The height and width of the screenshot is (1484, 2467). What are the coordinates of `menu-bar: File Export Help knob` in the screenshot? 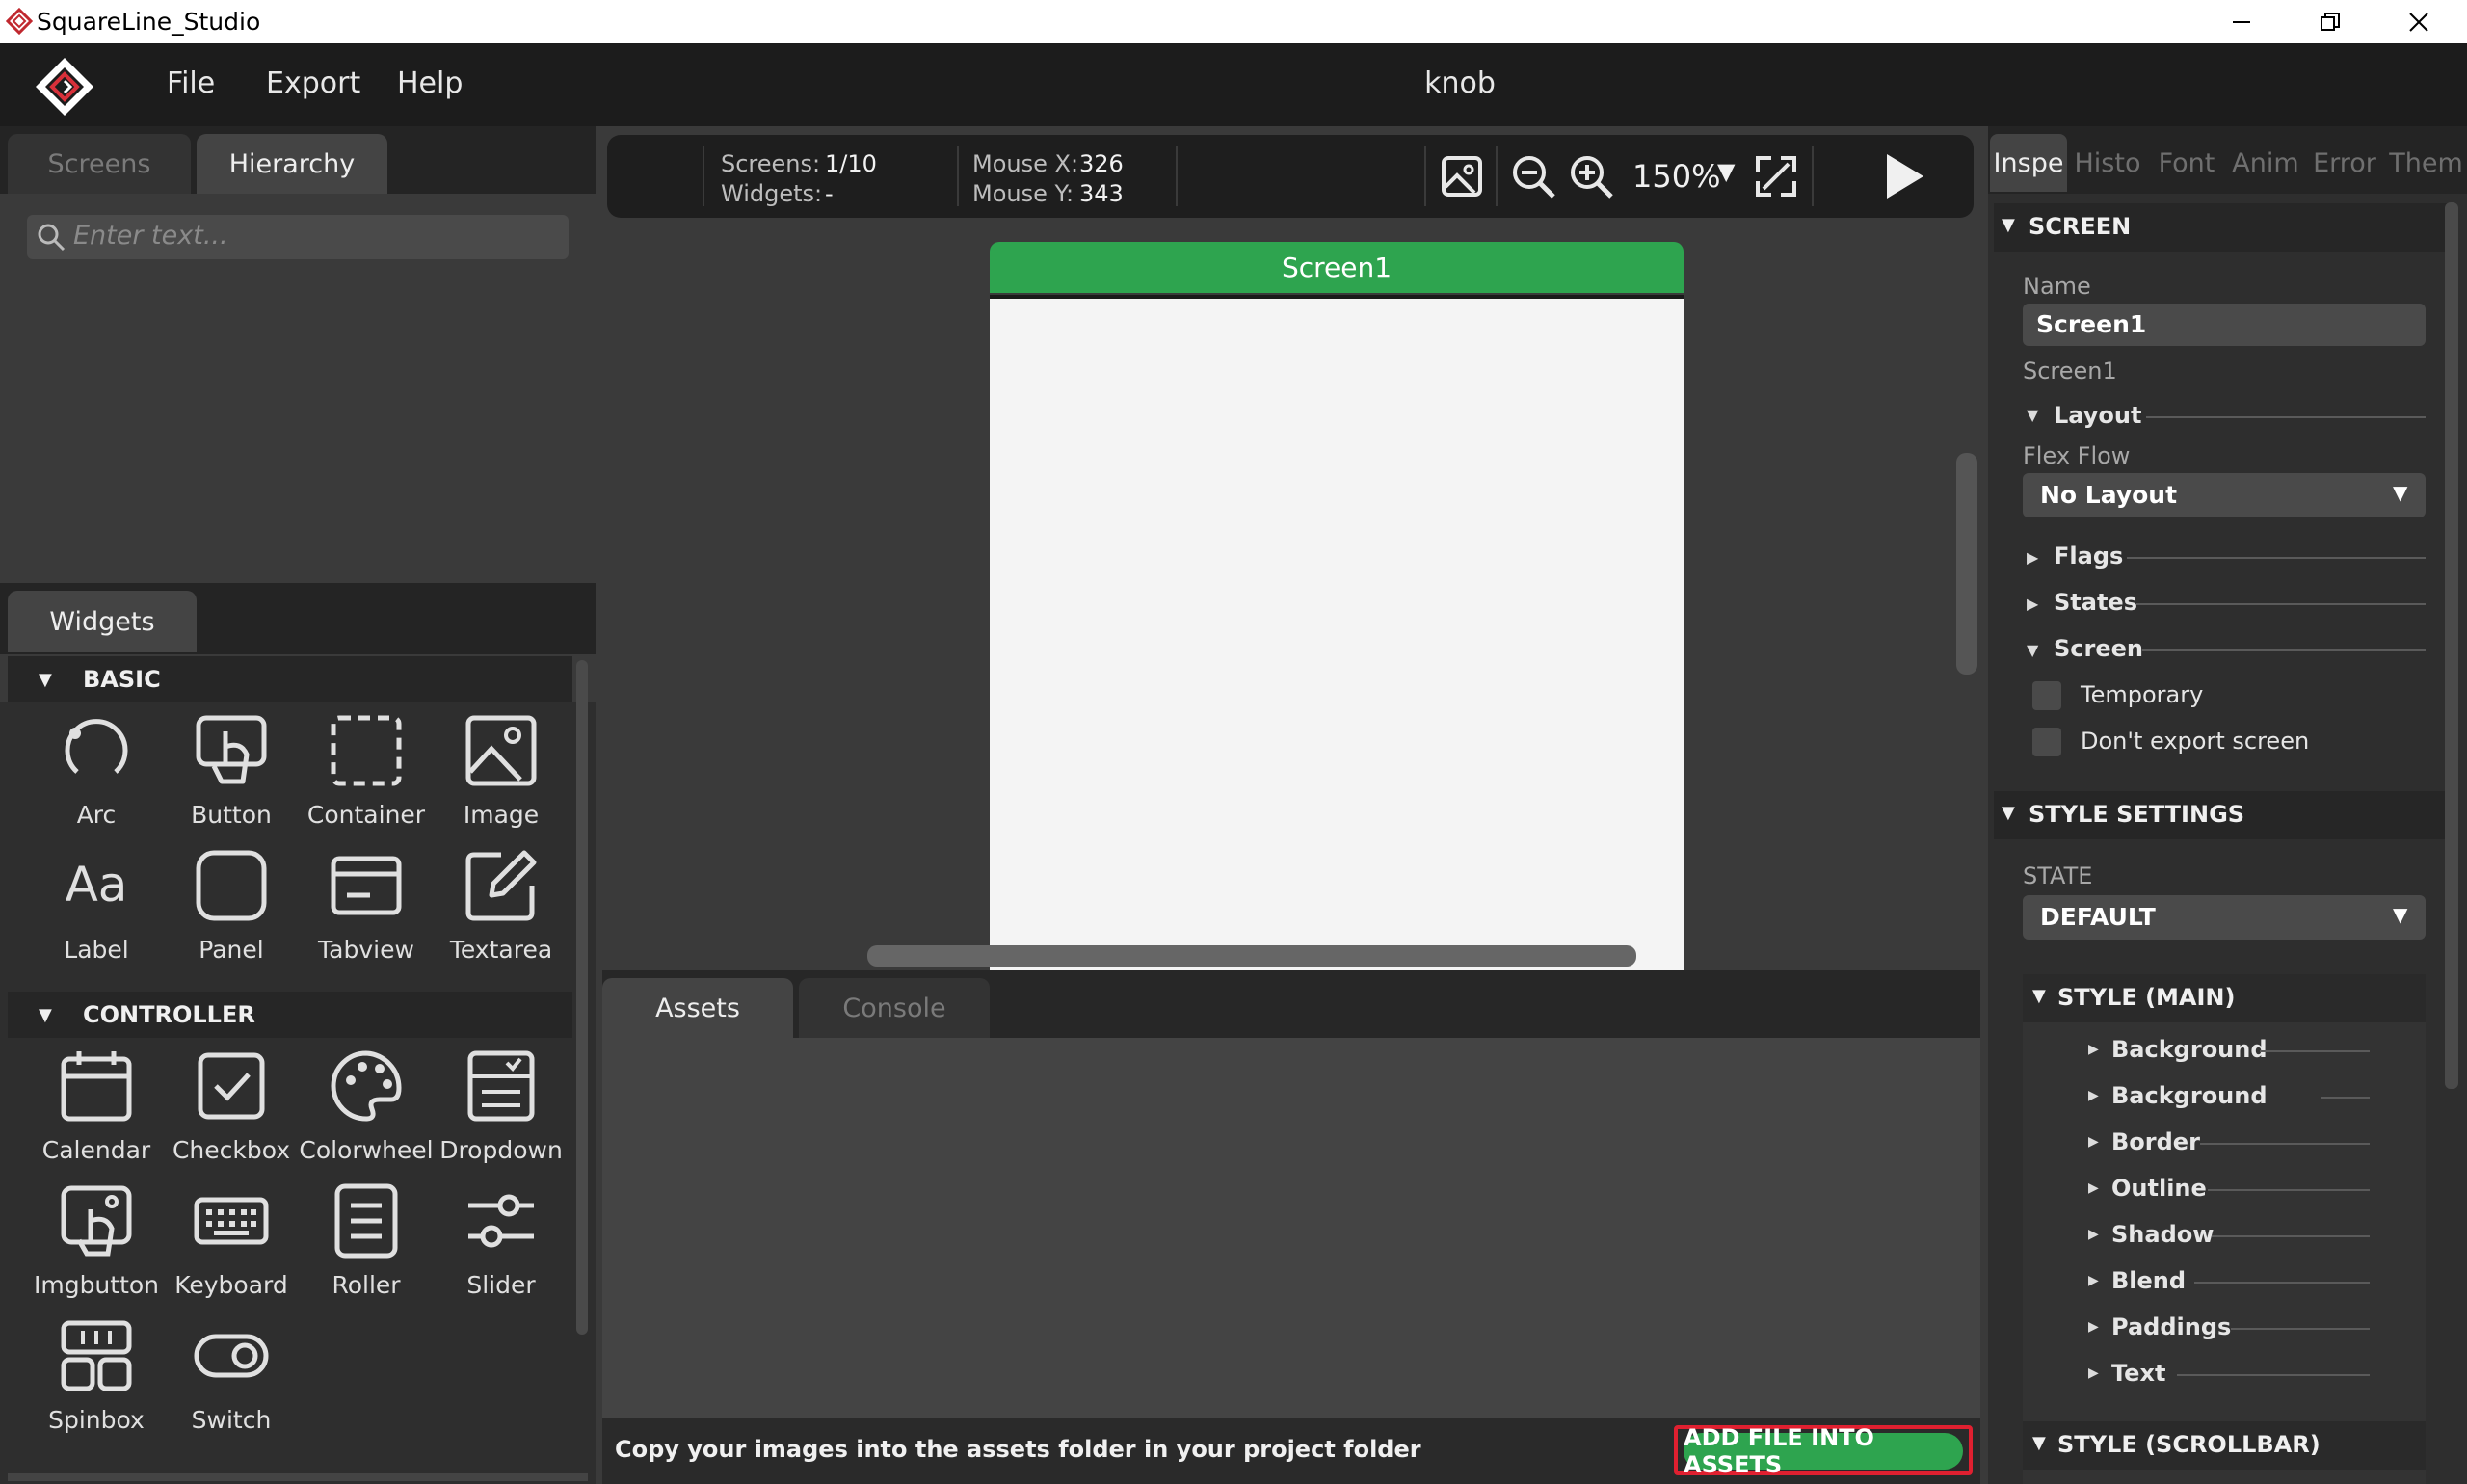 It's located at (1233, 84).